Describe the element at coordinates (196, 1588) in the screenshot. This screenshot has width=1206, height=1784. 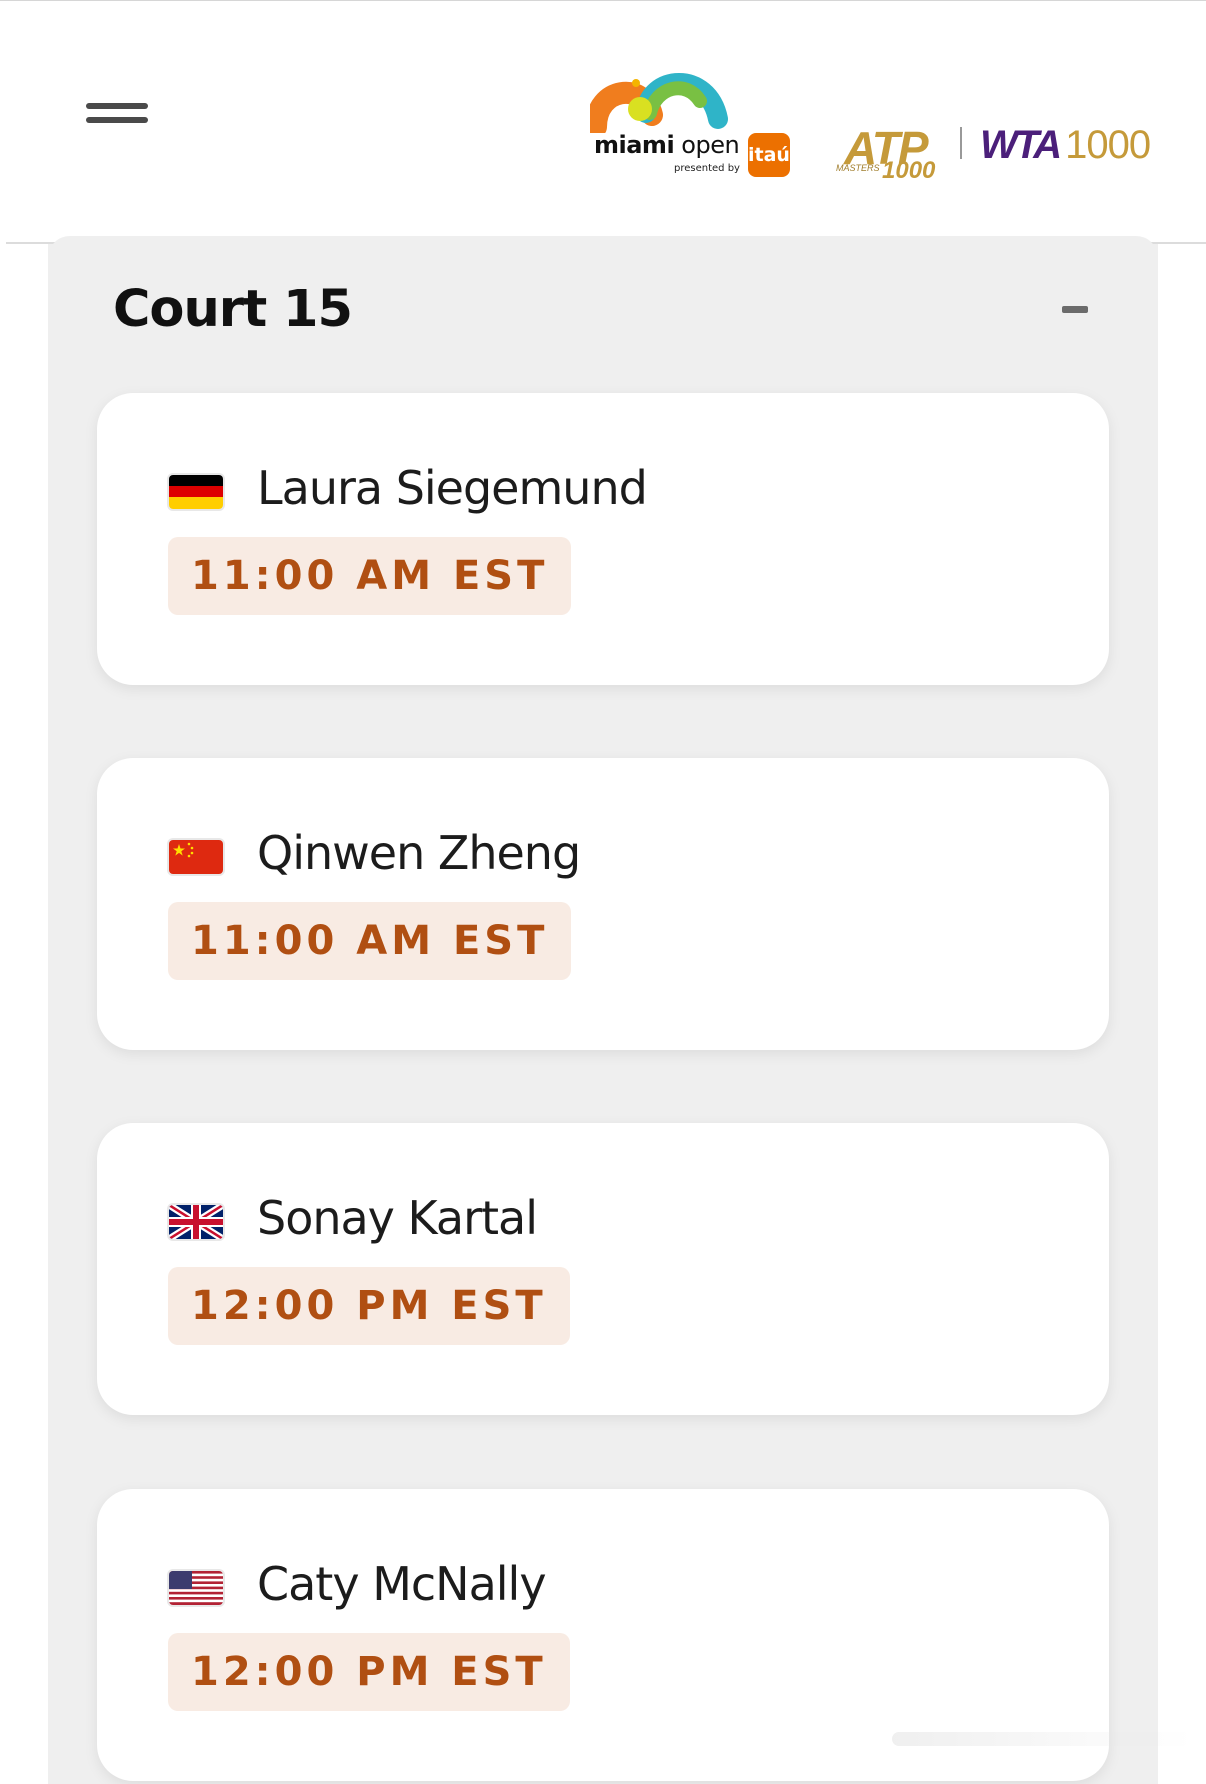
I see `usa-flag-icon` at that location.